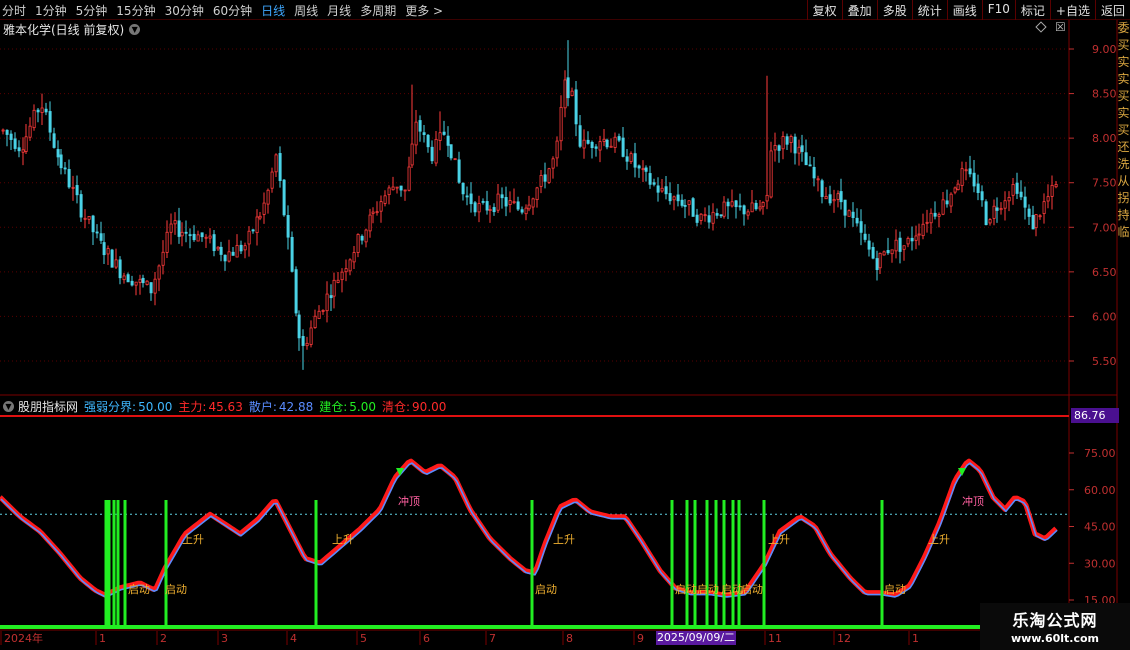  I want to click on date-label: 7, so click(492, 638).